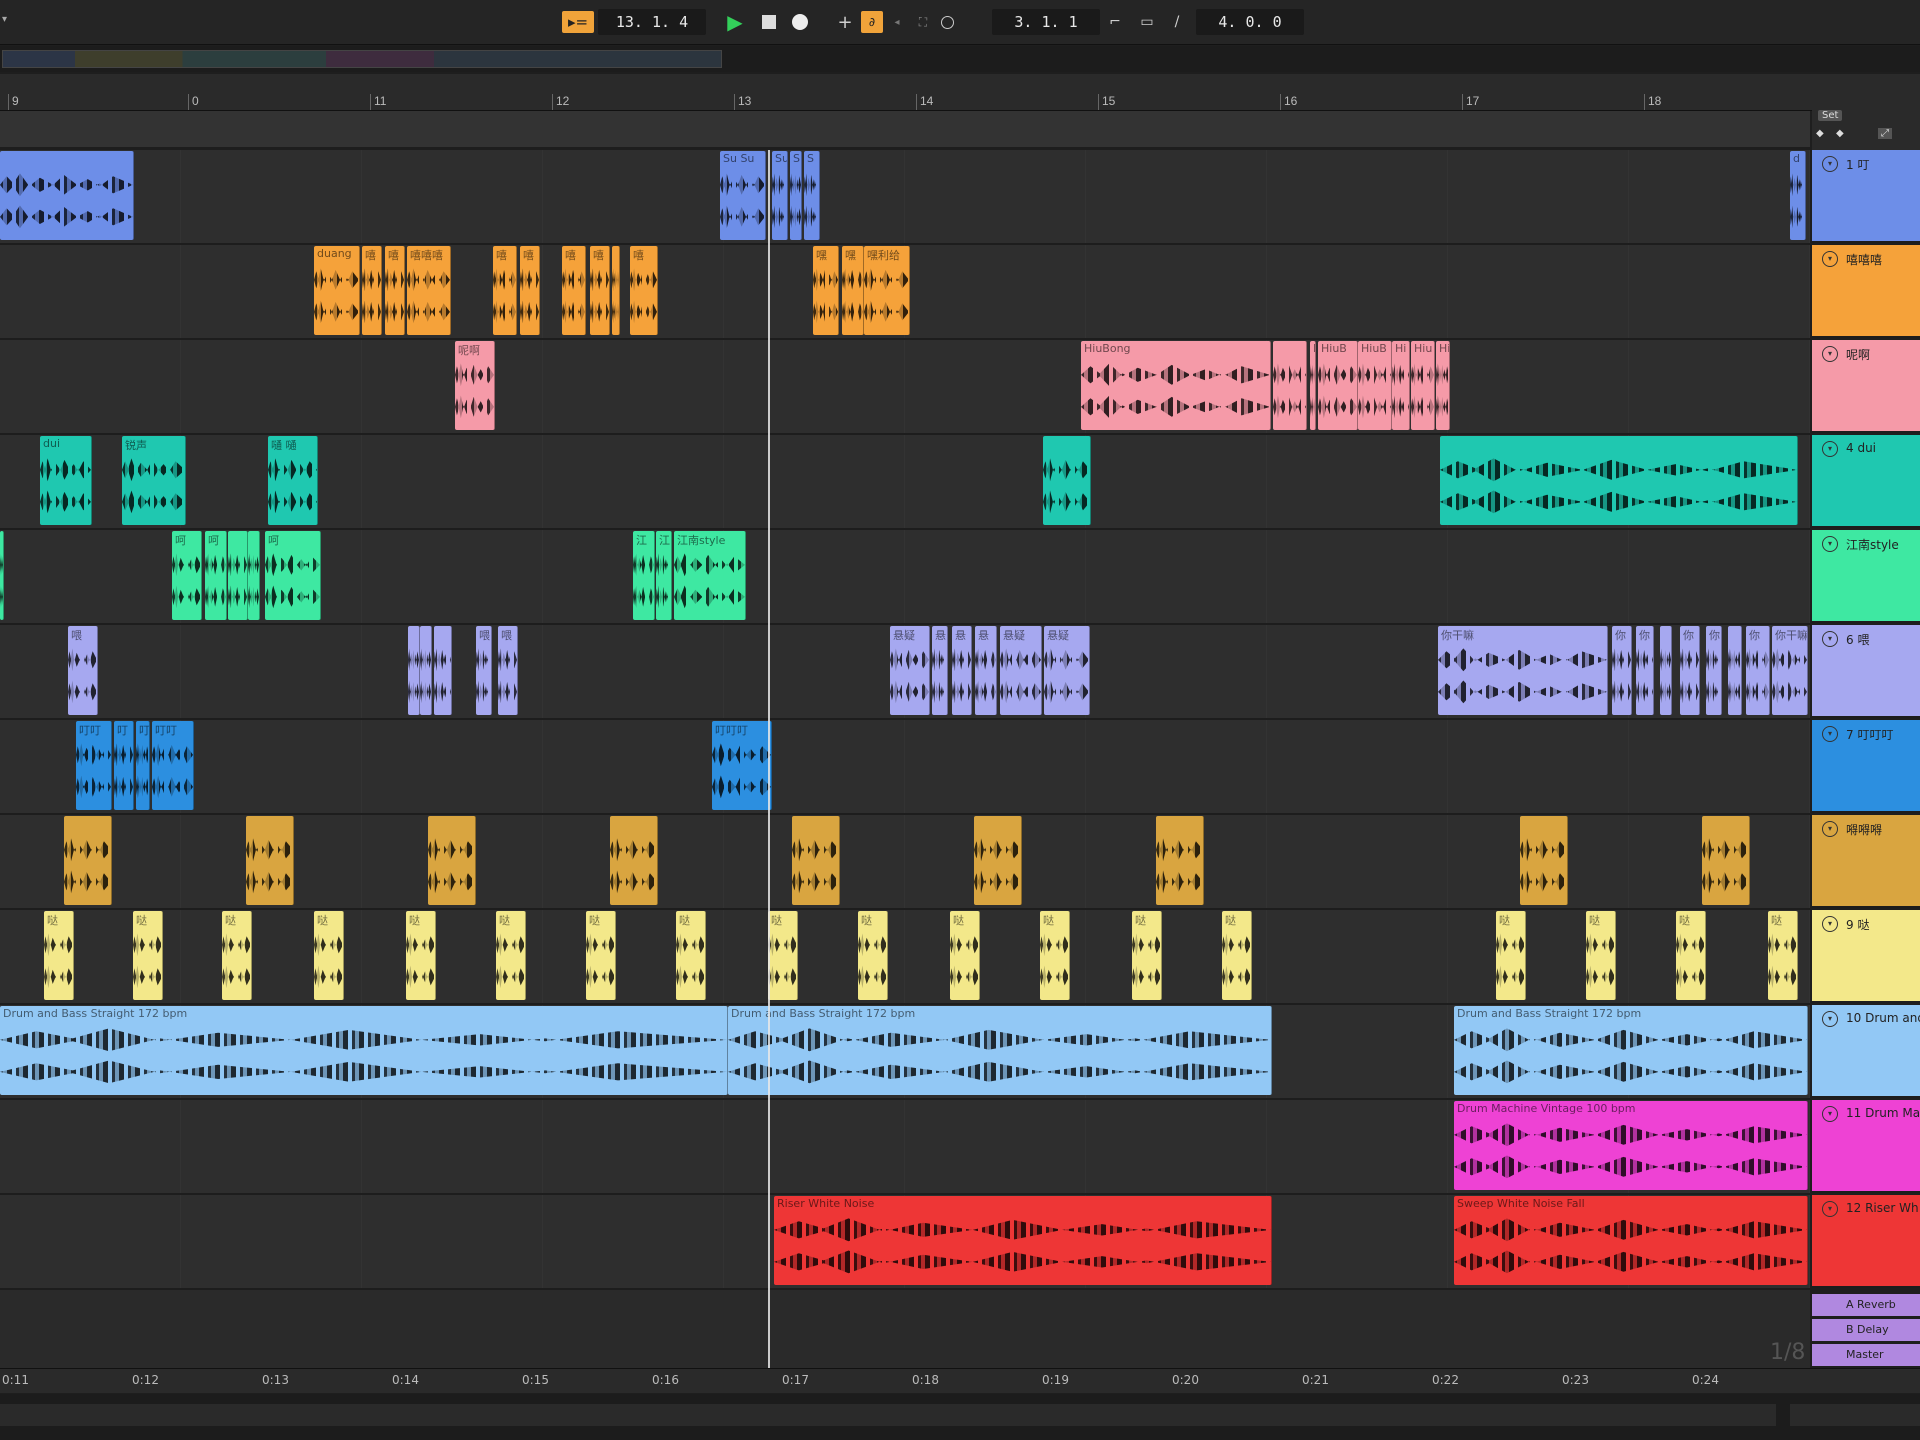 This screenshot has height=1440, width=1920. Describe the element at coordinates (742, 765) in the screenshot. I see `audio-clip: 叮叮叮` at that location.